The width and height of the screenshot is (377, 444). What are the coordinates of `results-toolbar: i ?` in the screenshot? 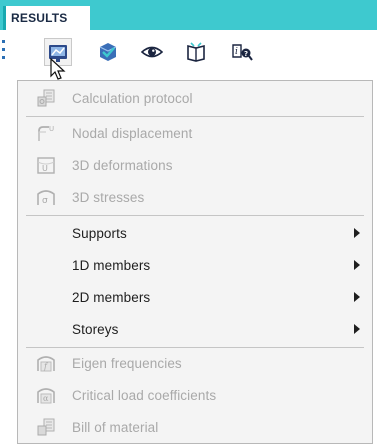 It's located at (188, 55).